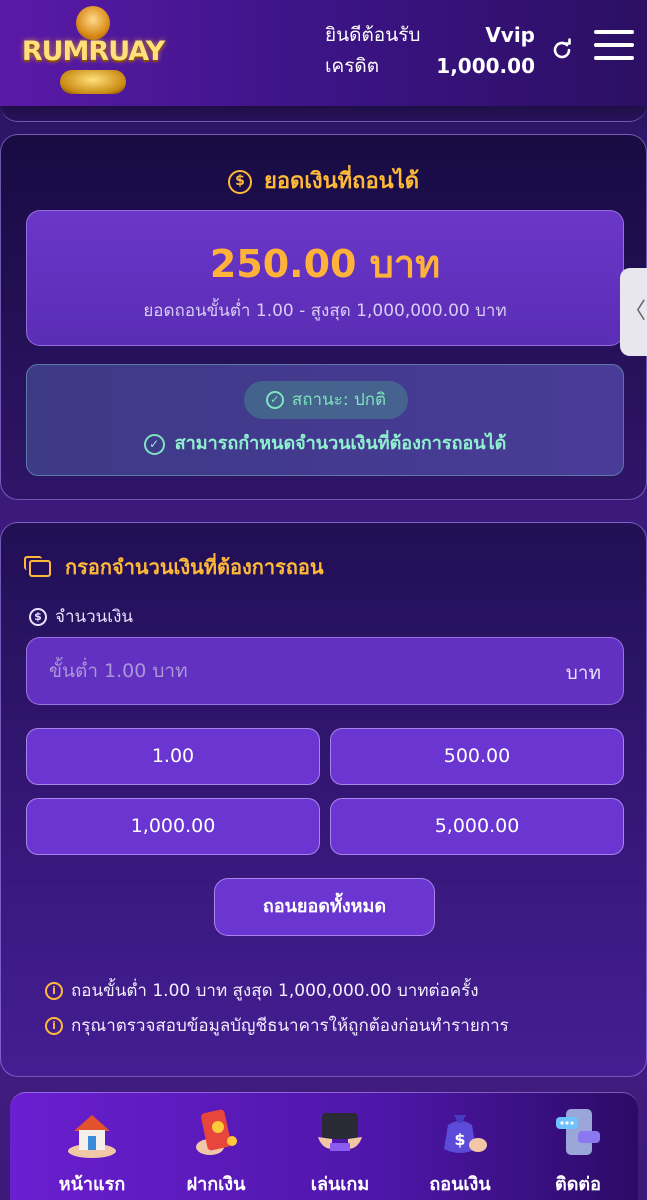 The width and height of the screenshot is (647, 1200). What do you see at coordinates (562, 50) in the screenshot?
I see `refresh-icon` at bounding box center [562, 50].